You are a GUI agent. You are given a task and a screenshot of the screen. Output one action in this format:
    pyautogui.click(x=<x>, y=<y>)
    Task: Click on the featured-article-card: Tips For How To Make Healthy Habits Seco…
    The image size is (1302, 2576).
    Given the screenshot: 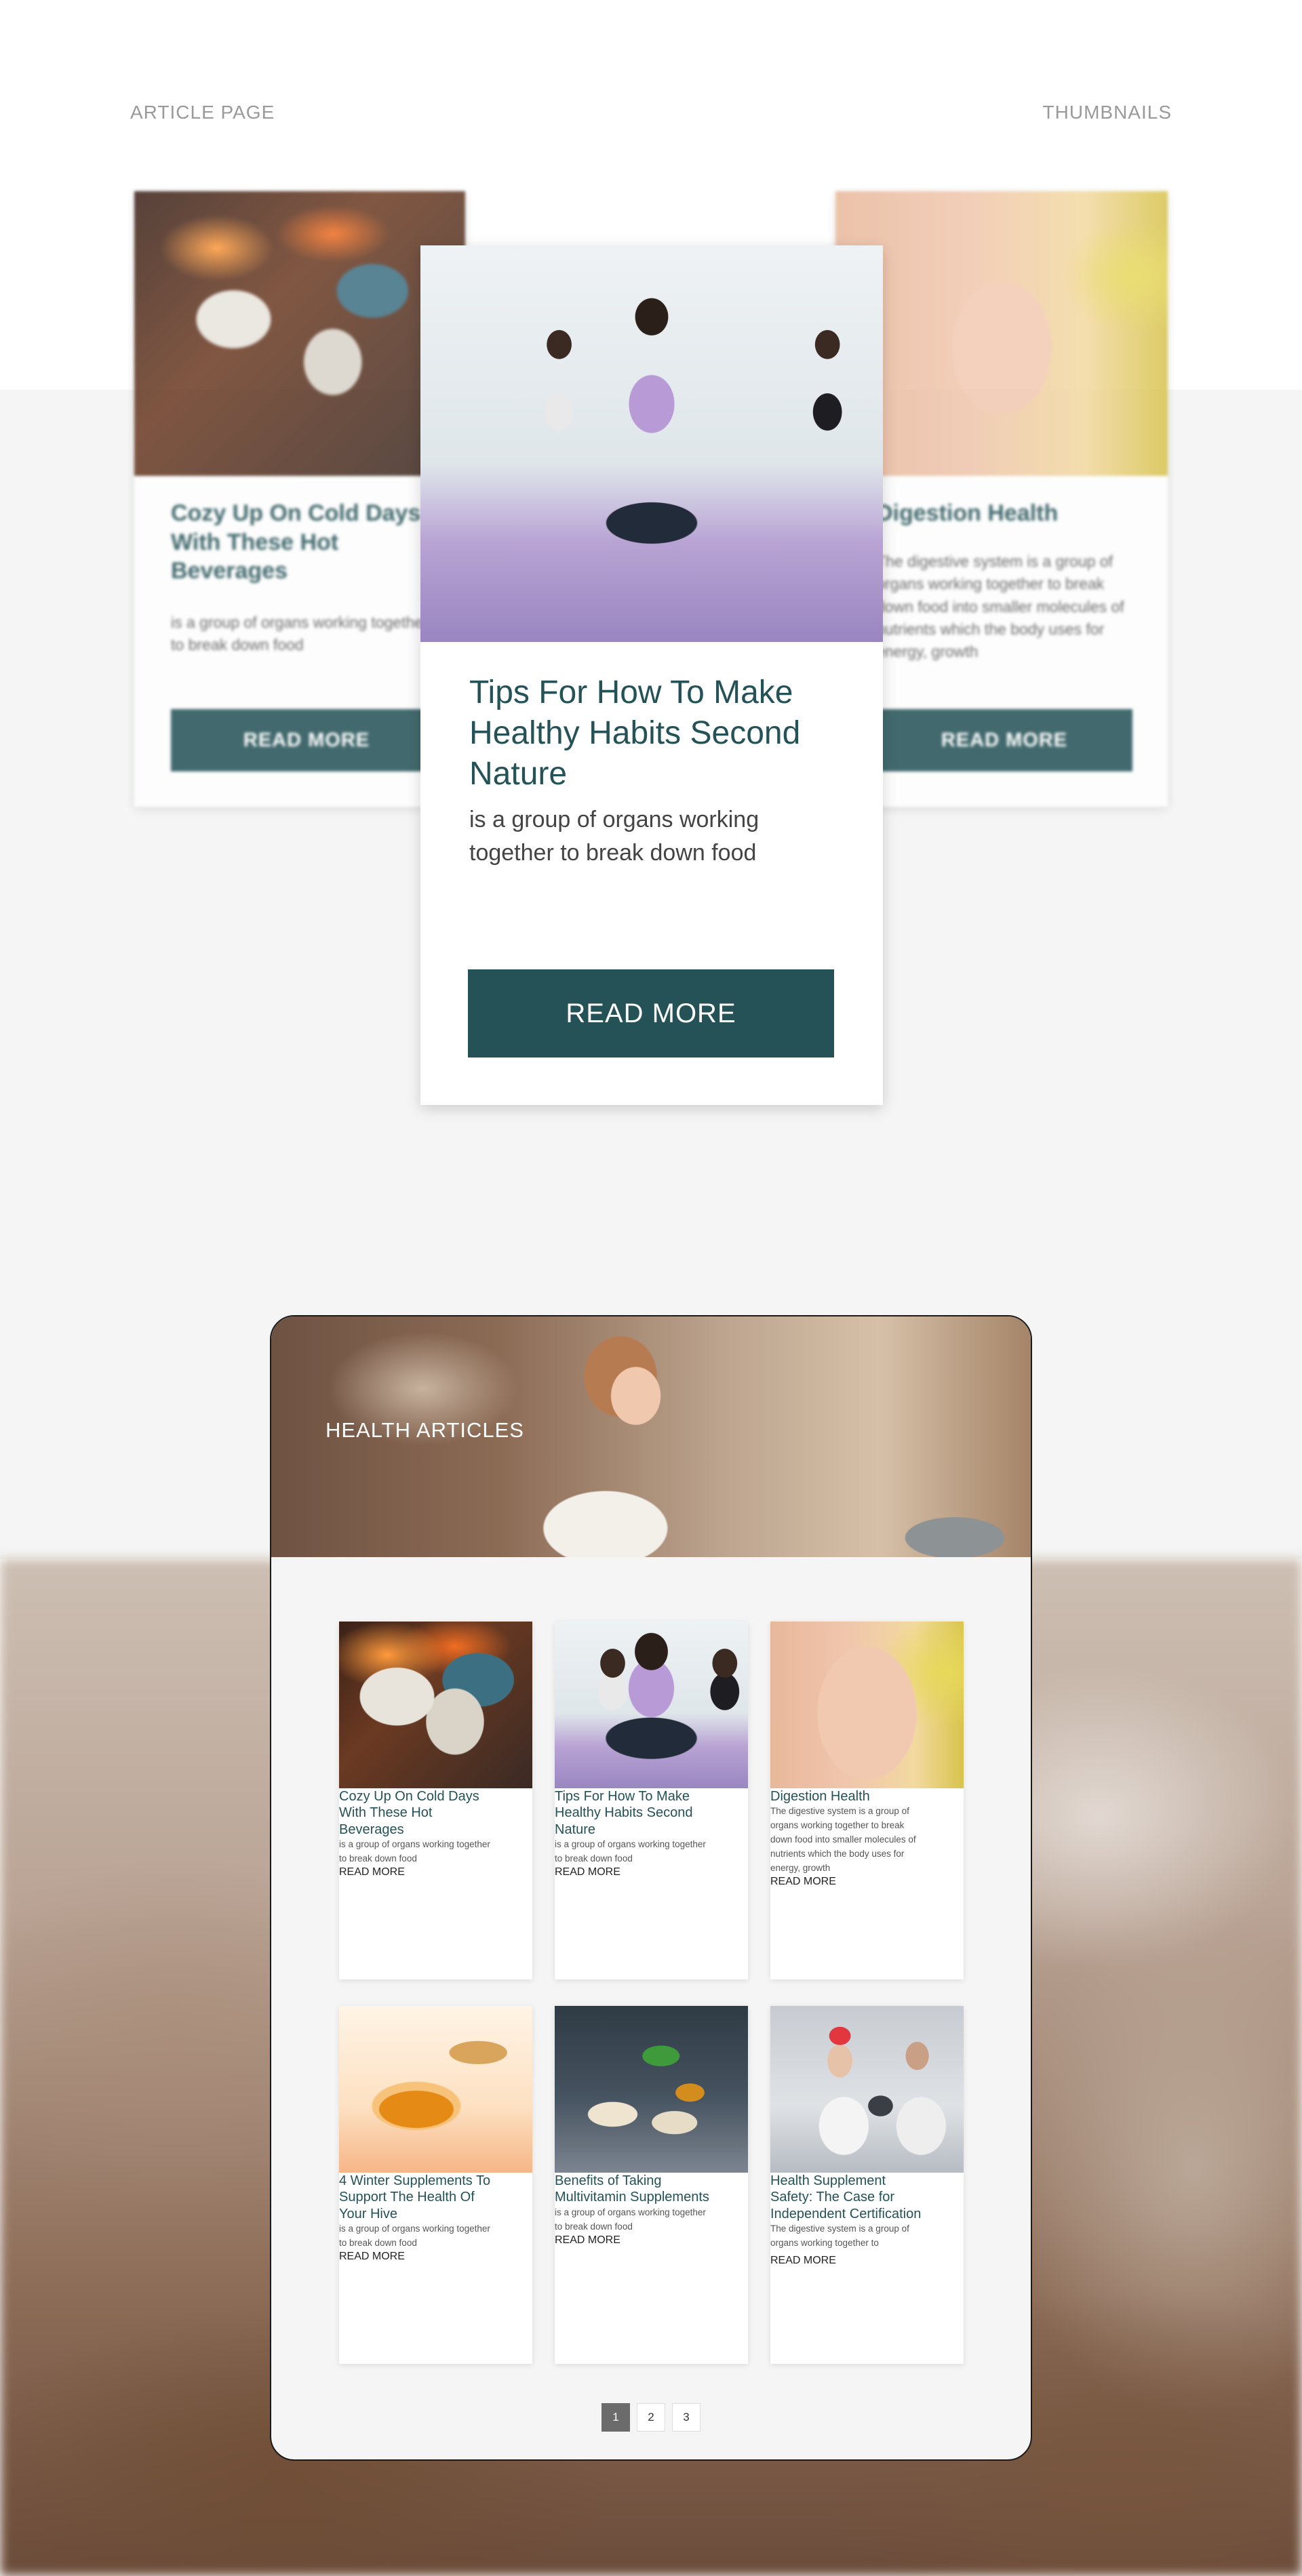 What is the action you would take?
    pyautogui.click(x=651, y=675)
    